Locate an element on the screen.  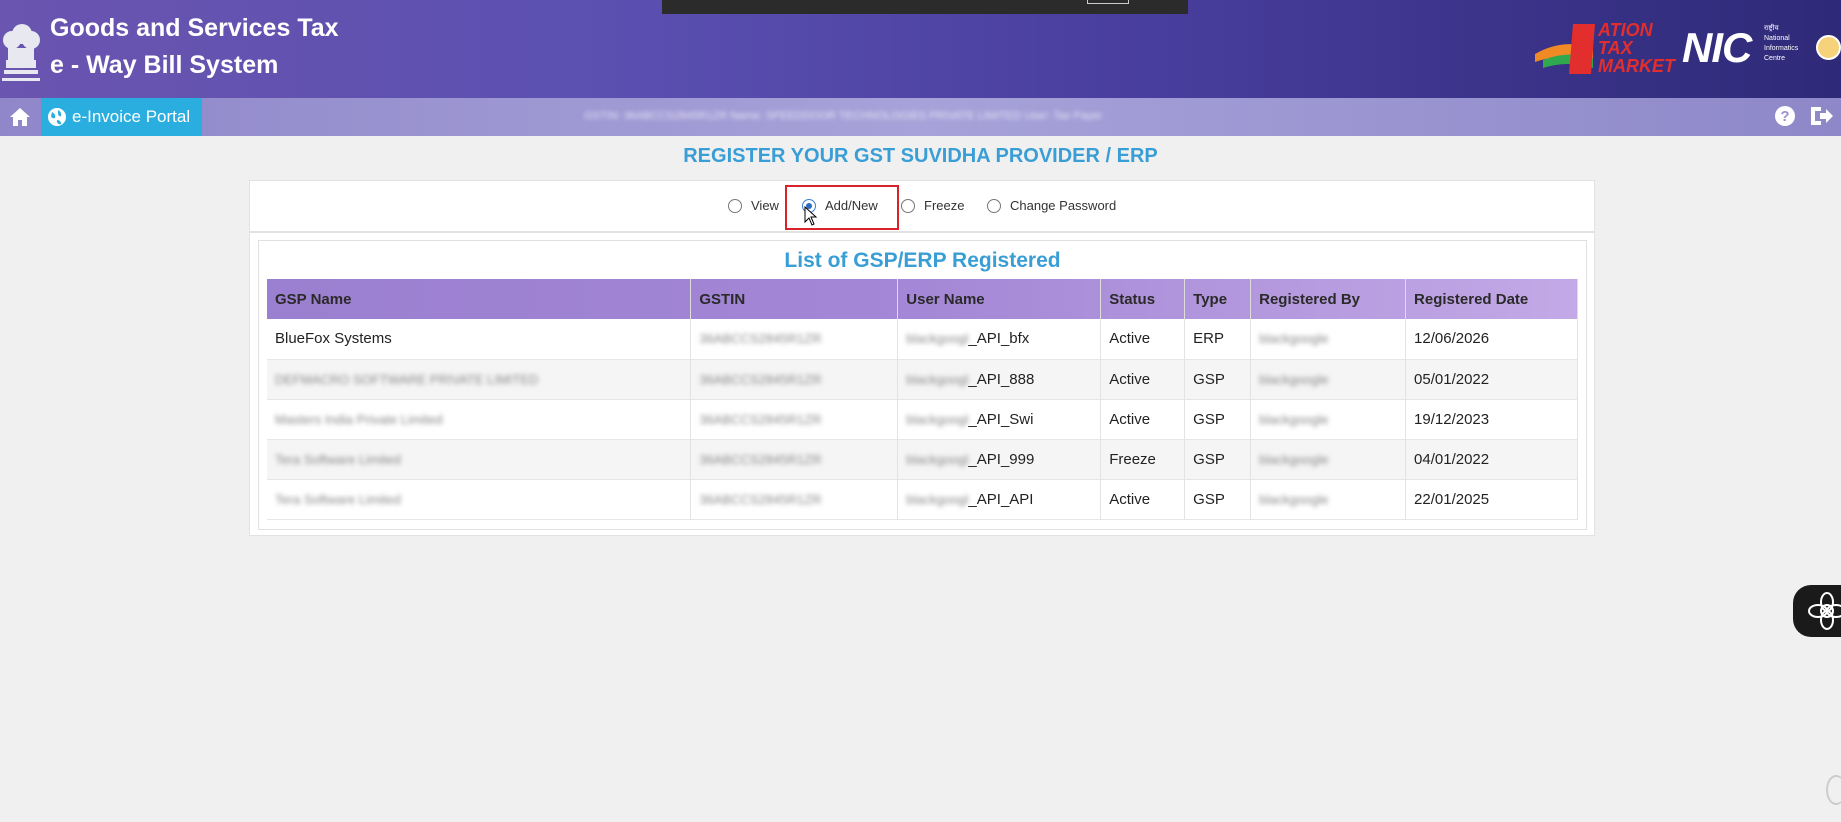
user-name-suffix: _API_API is located at coordinates (1001, 499).